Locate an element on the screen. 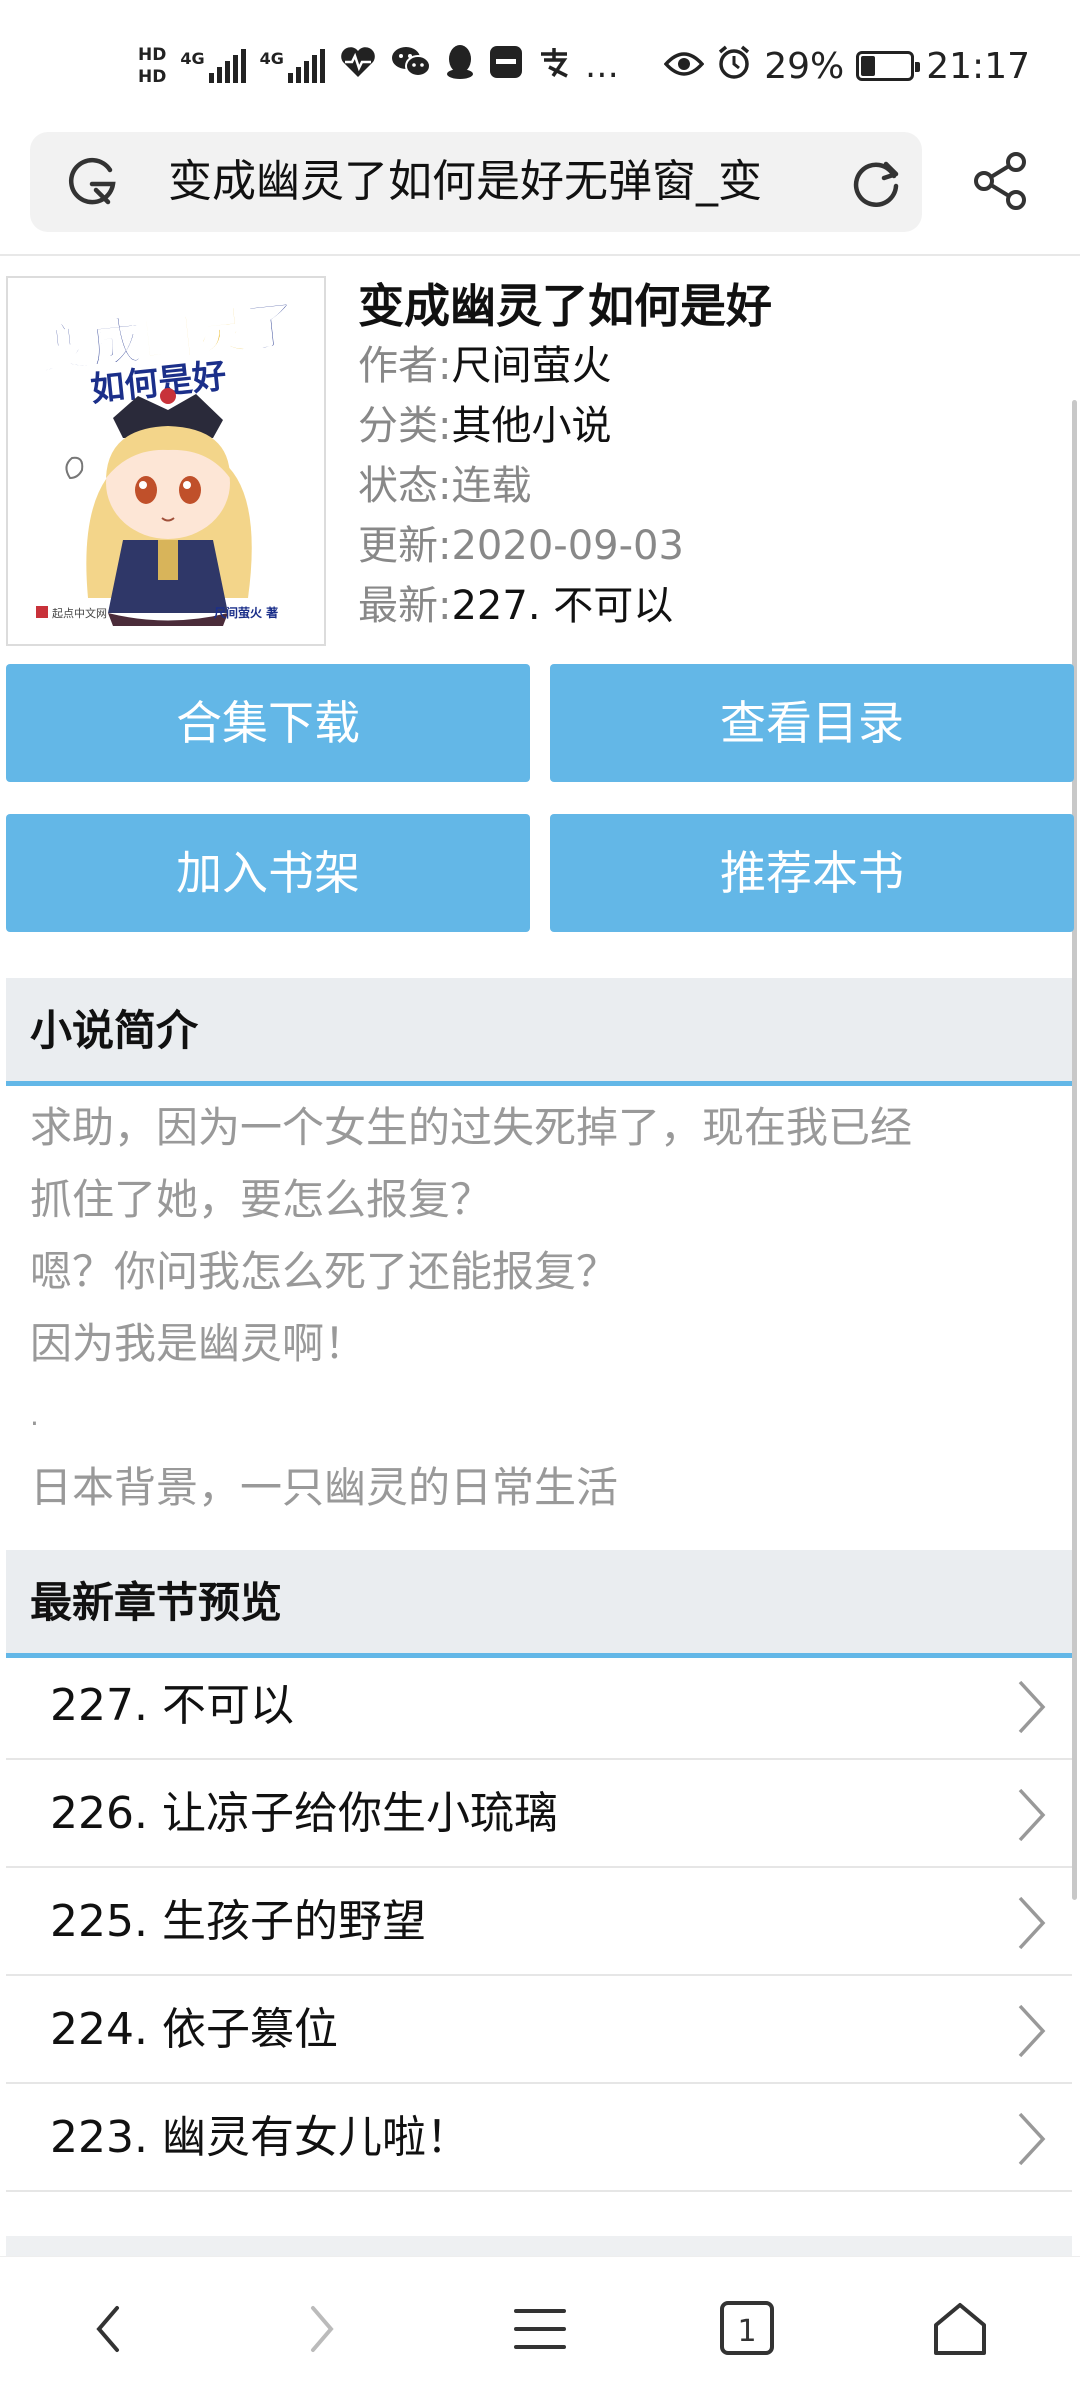  search-engine-icon is located at coordinates (92, 182).